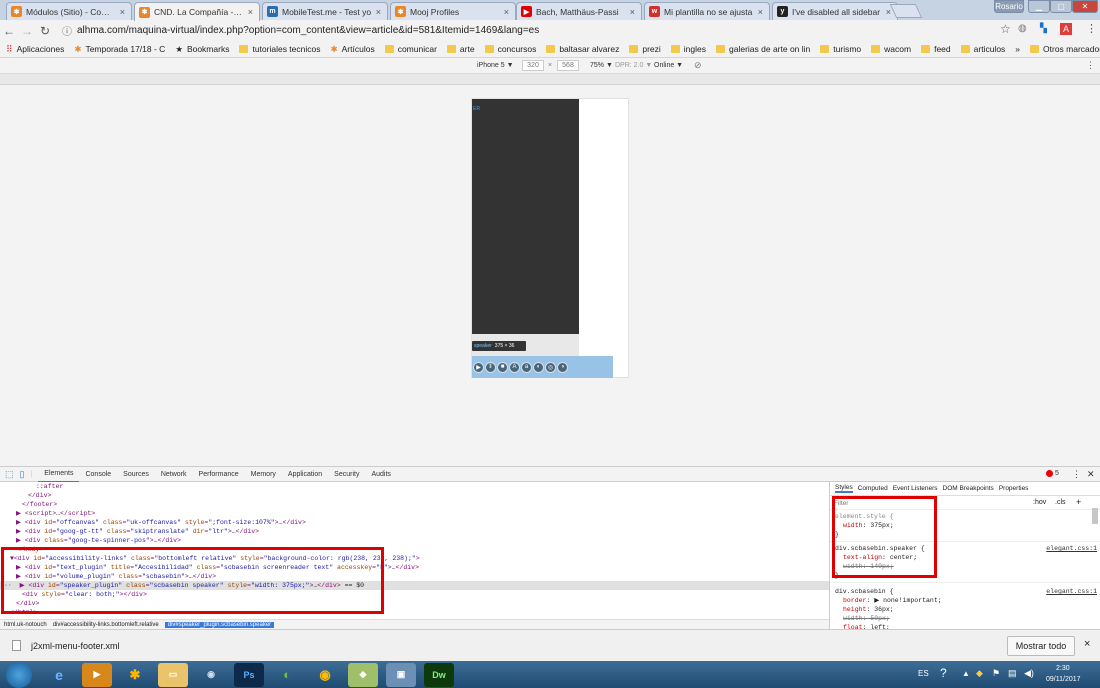 This screenshot has width=1100, height=688. I want to click on app-icon: ◆, so click(363, 674).